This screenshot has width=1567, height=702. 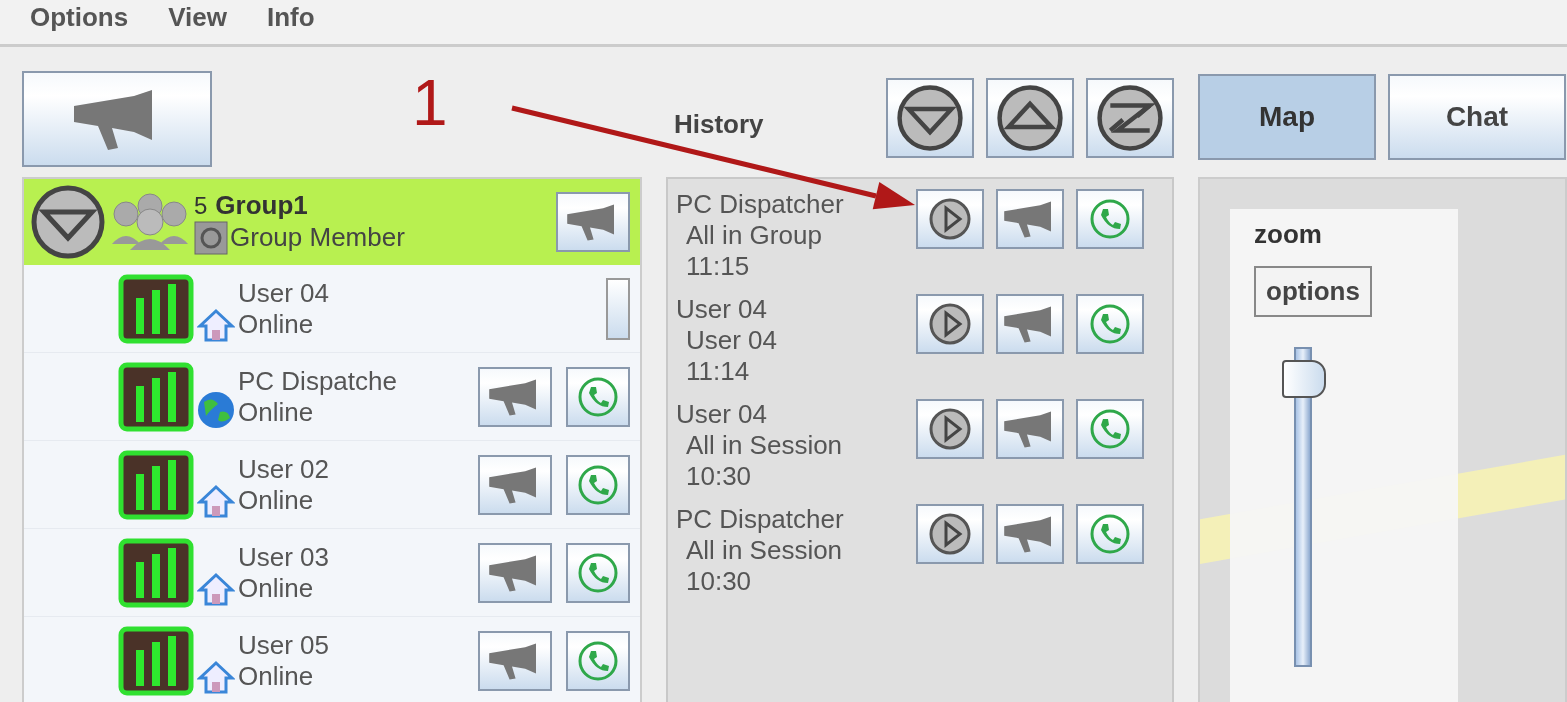 I want to click on member-name: User 05, so click(x=284, y=645).